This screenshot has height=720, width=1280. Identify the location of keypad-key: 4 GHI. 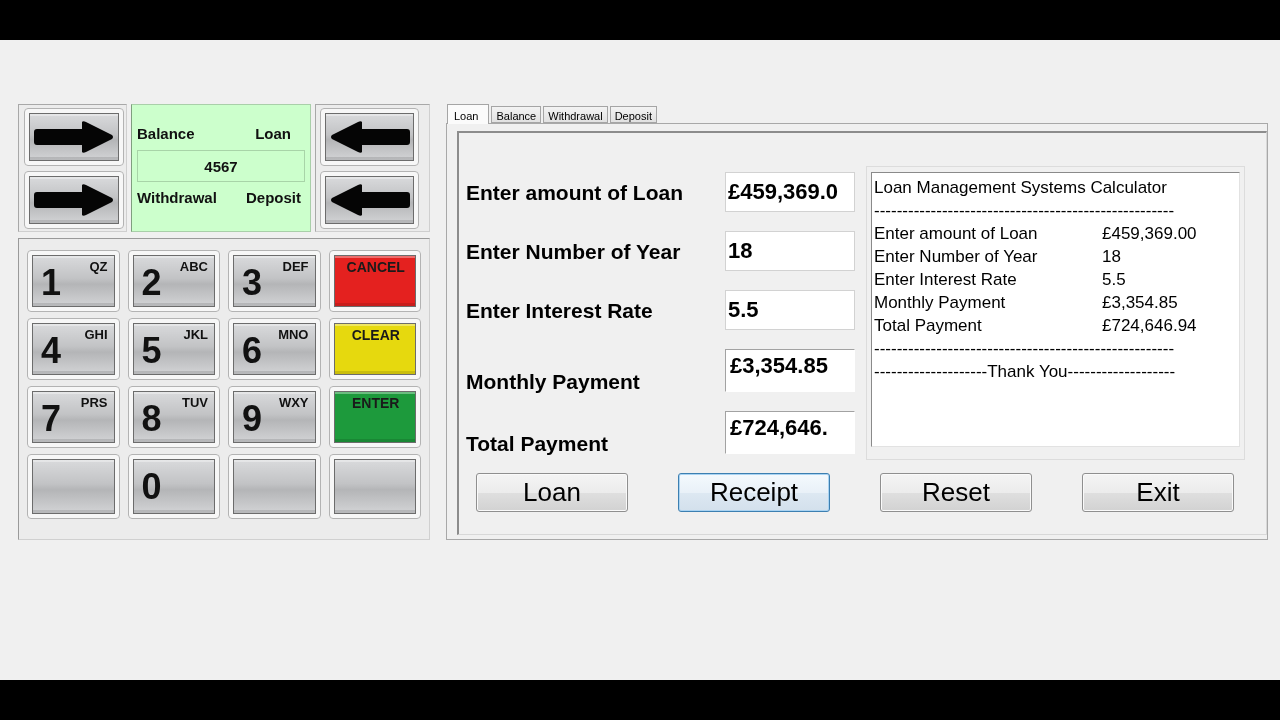
(73, 349).